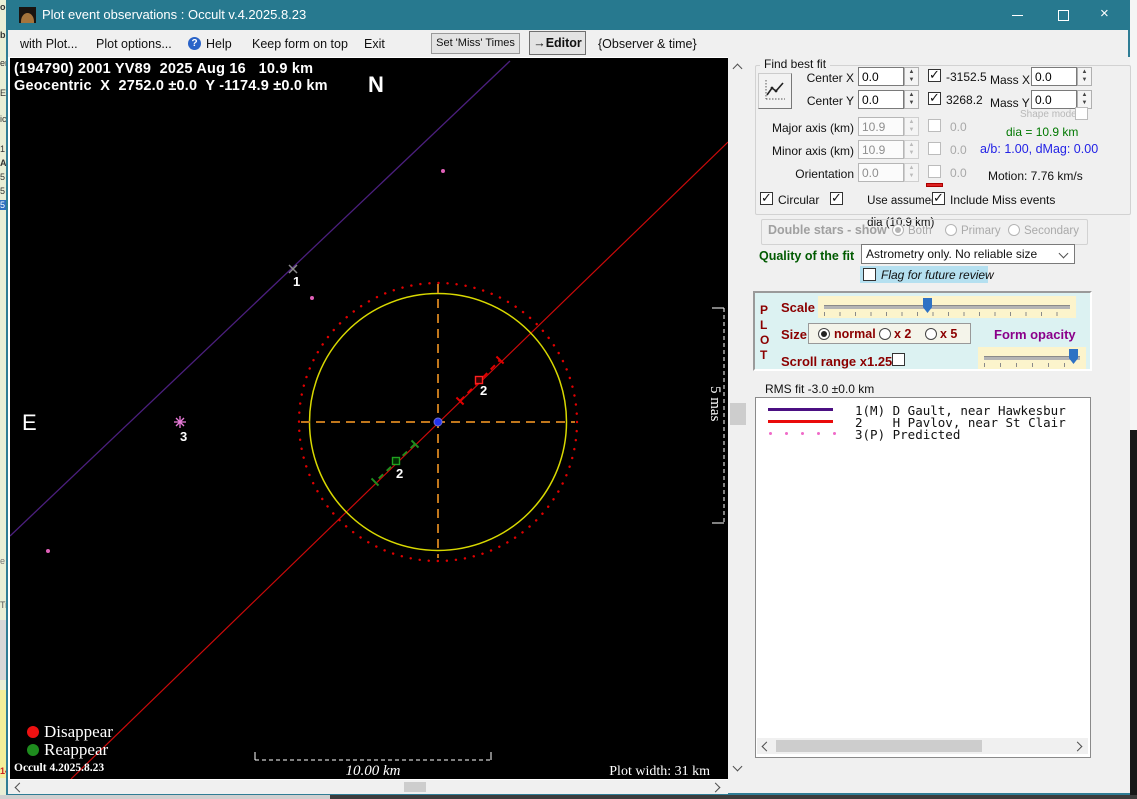 This screenshot has height=799, width=1137. I want to click on scale-slider-thumb, so click(927, 305).